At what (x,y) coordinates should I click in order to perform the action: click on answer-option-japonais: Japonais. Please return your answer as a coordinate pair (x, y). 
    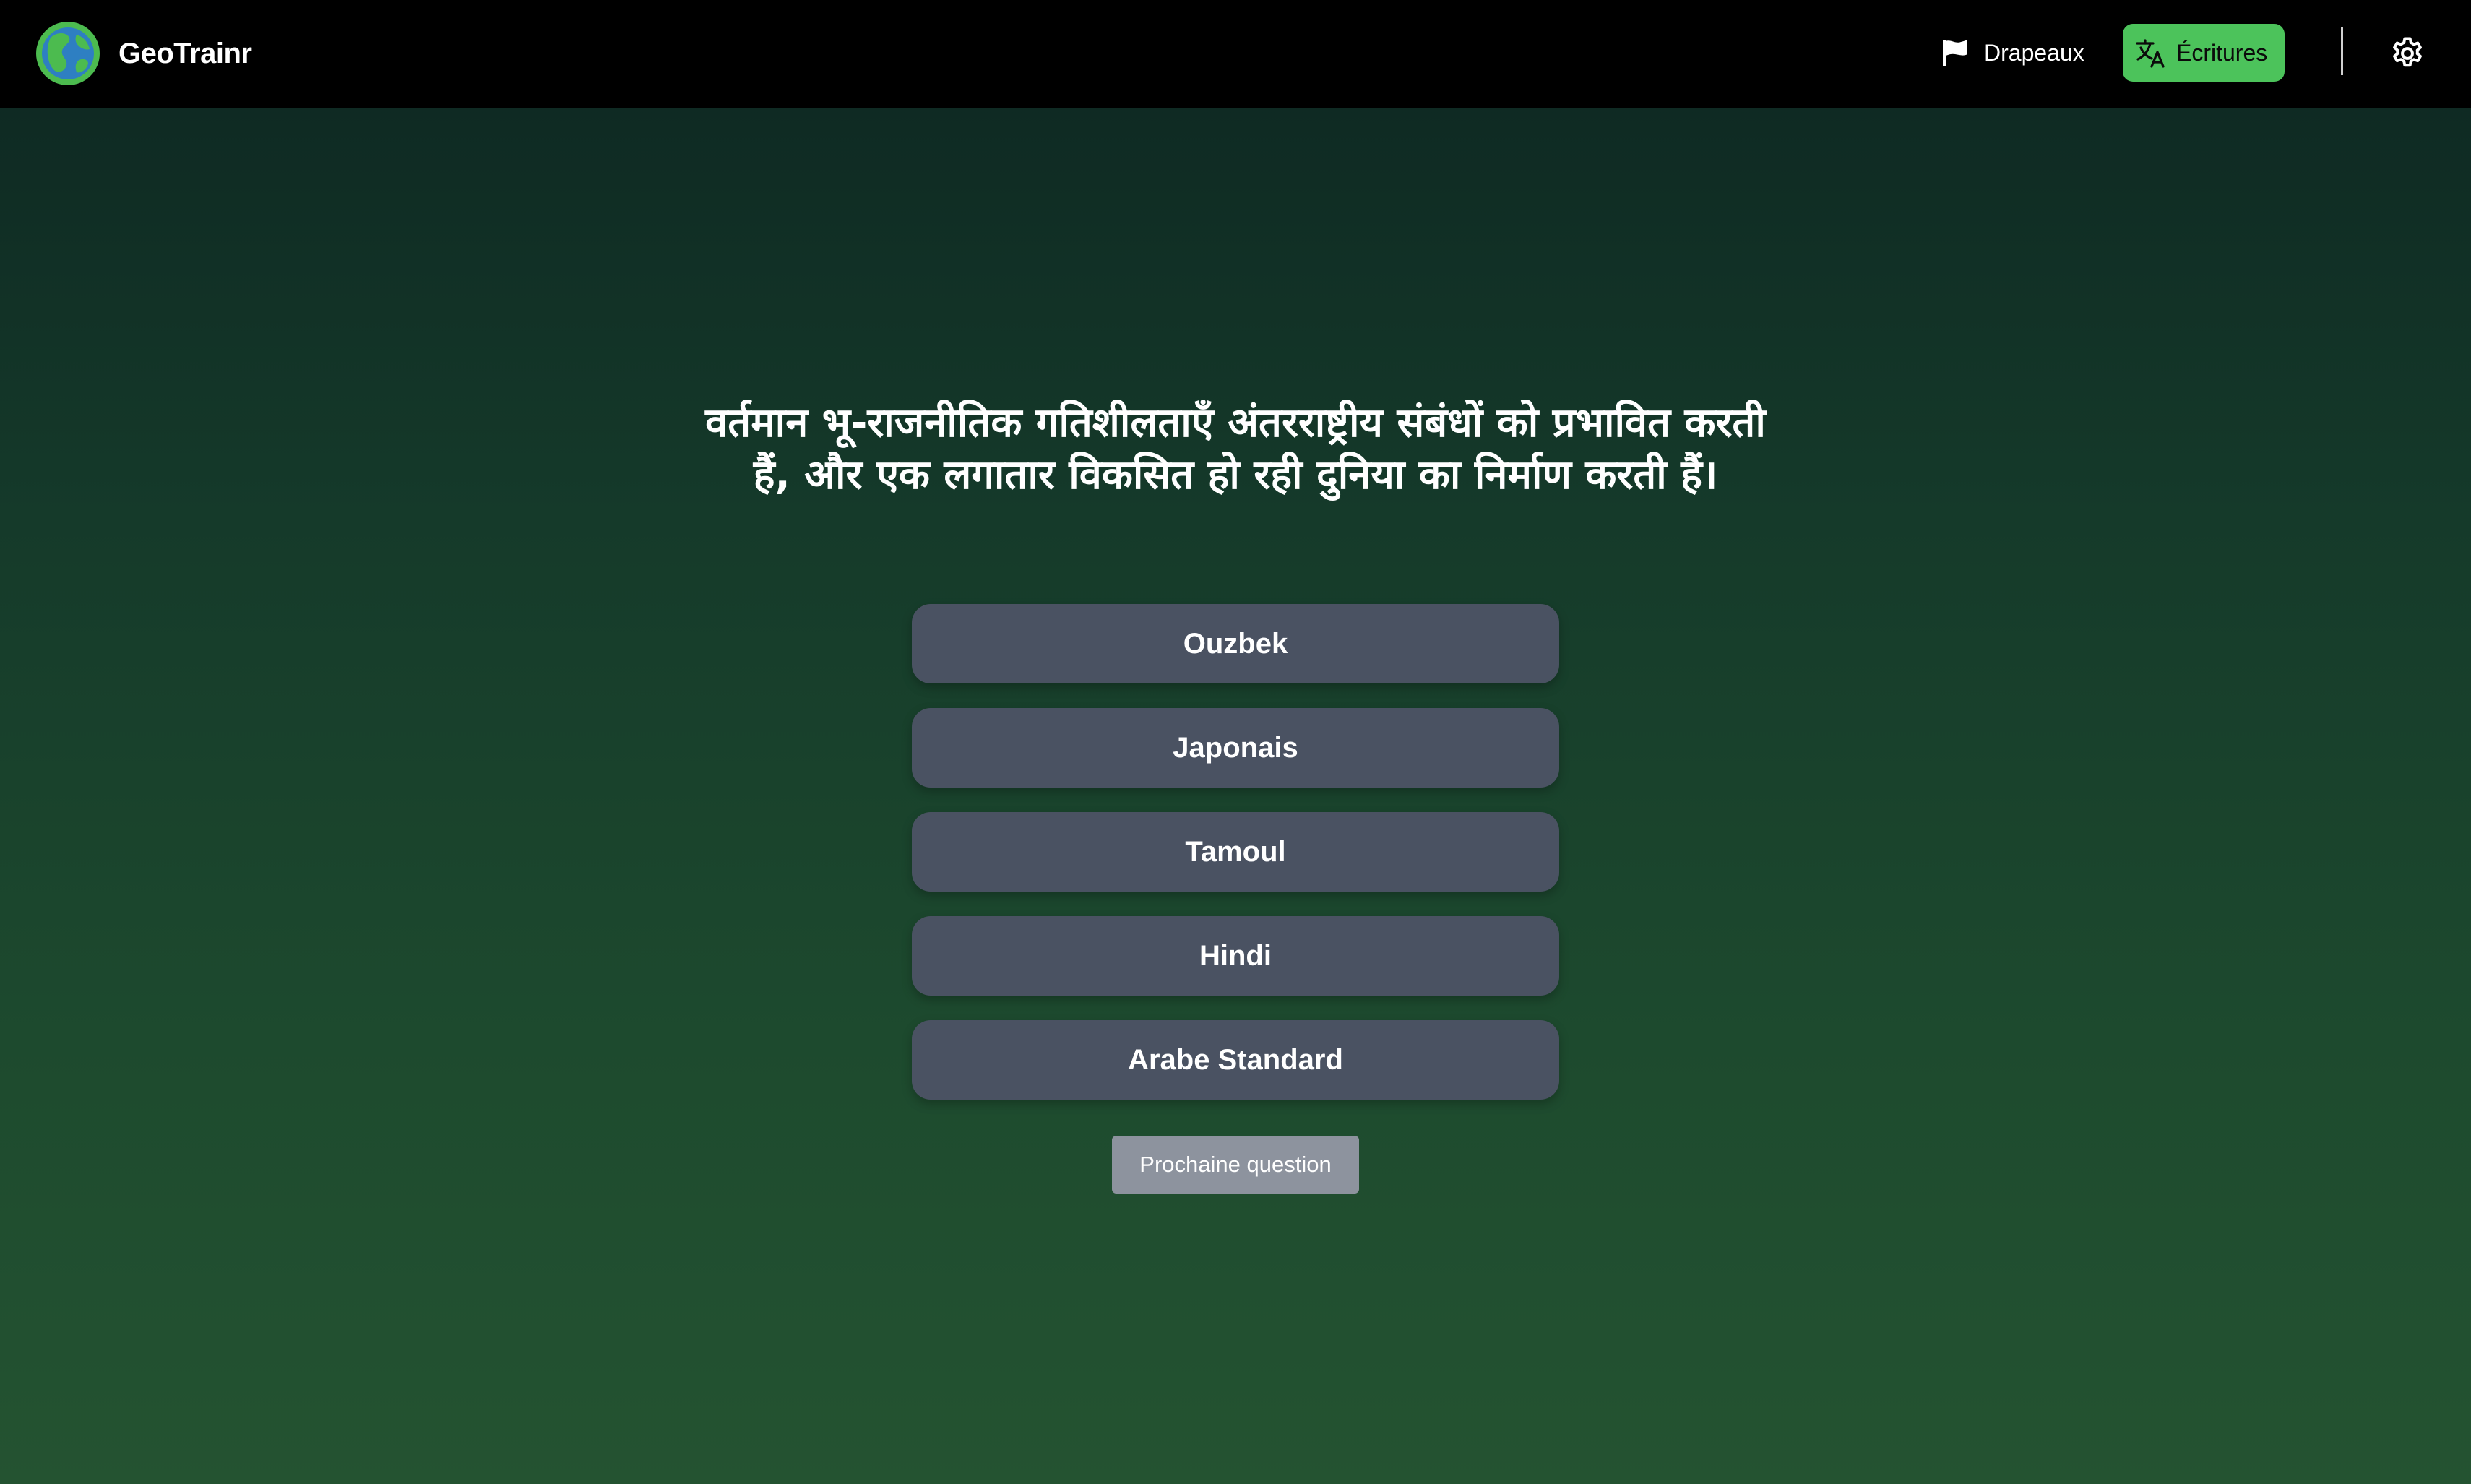
    Looking at the image, I should click on (1235, 748).